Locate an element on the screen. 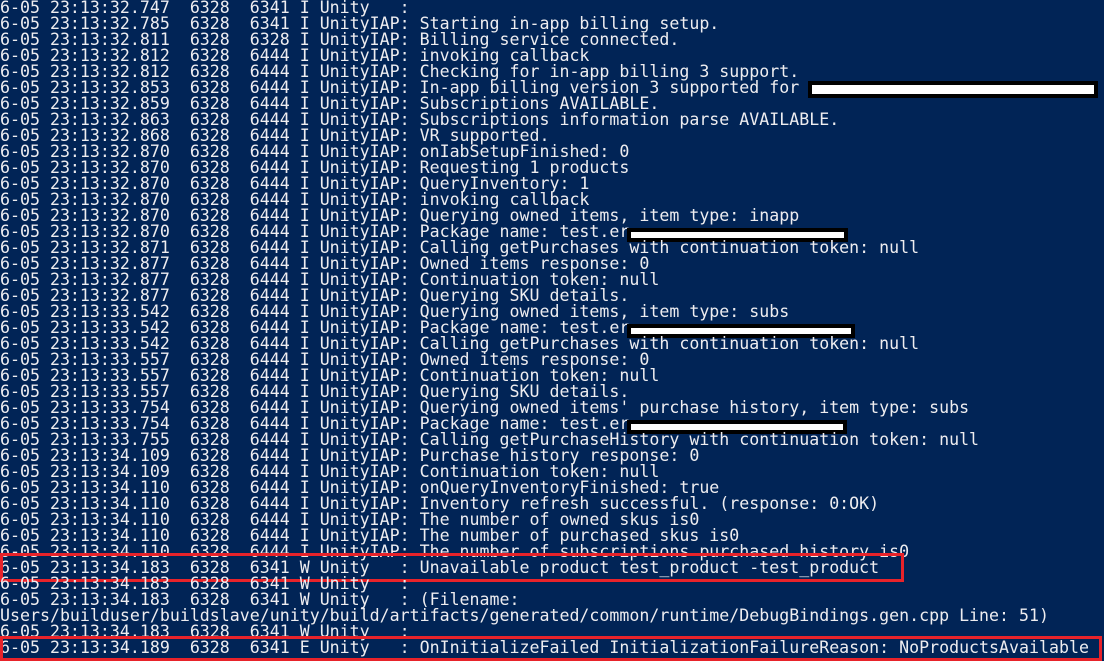 The height and width of the screenshot is (661, 1104). highlight-box is located at coordinates (551, 648).